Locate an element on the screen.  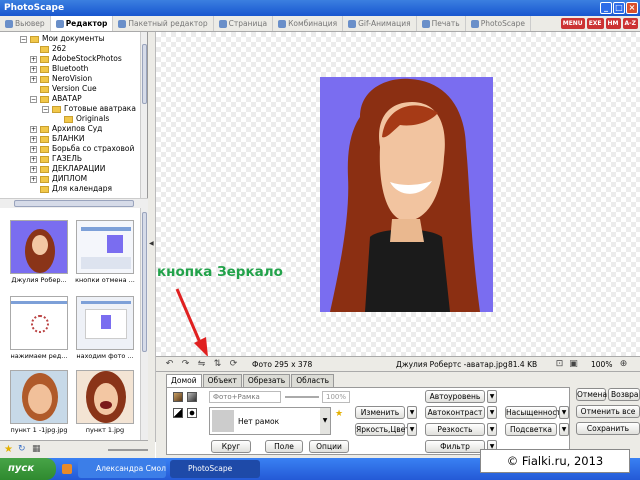
thumbnail: пункт 1 -1jpg.jpg is located at coordinates (39, 402).